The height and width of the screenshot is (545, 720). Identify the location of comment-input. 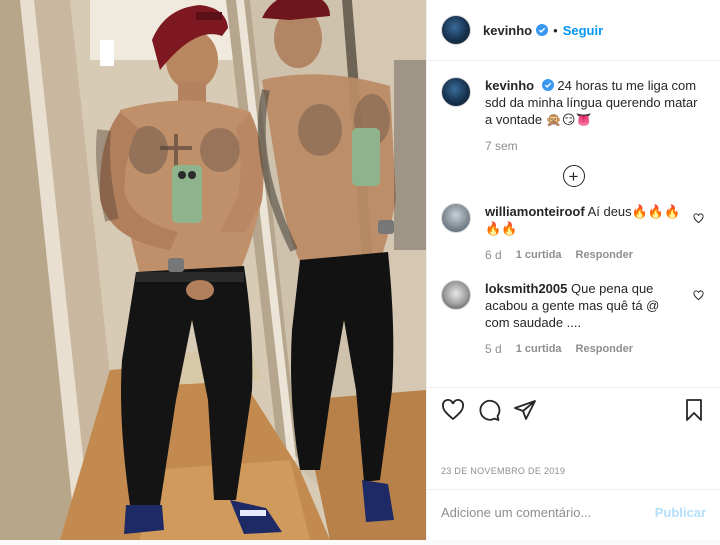
(548, 512).